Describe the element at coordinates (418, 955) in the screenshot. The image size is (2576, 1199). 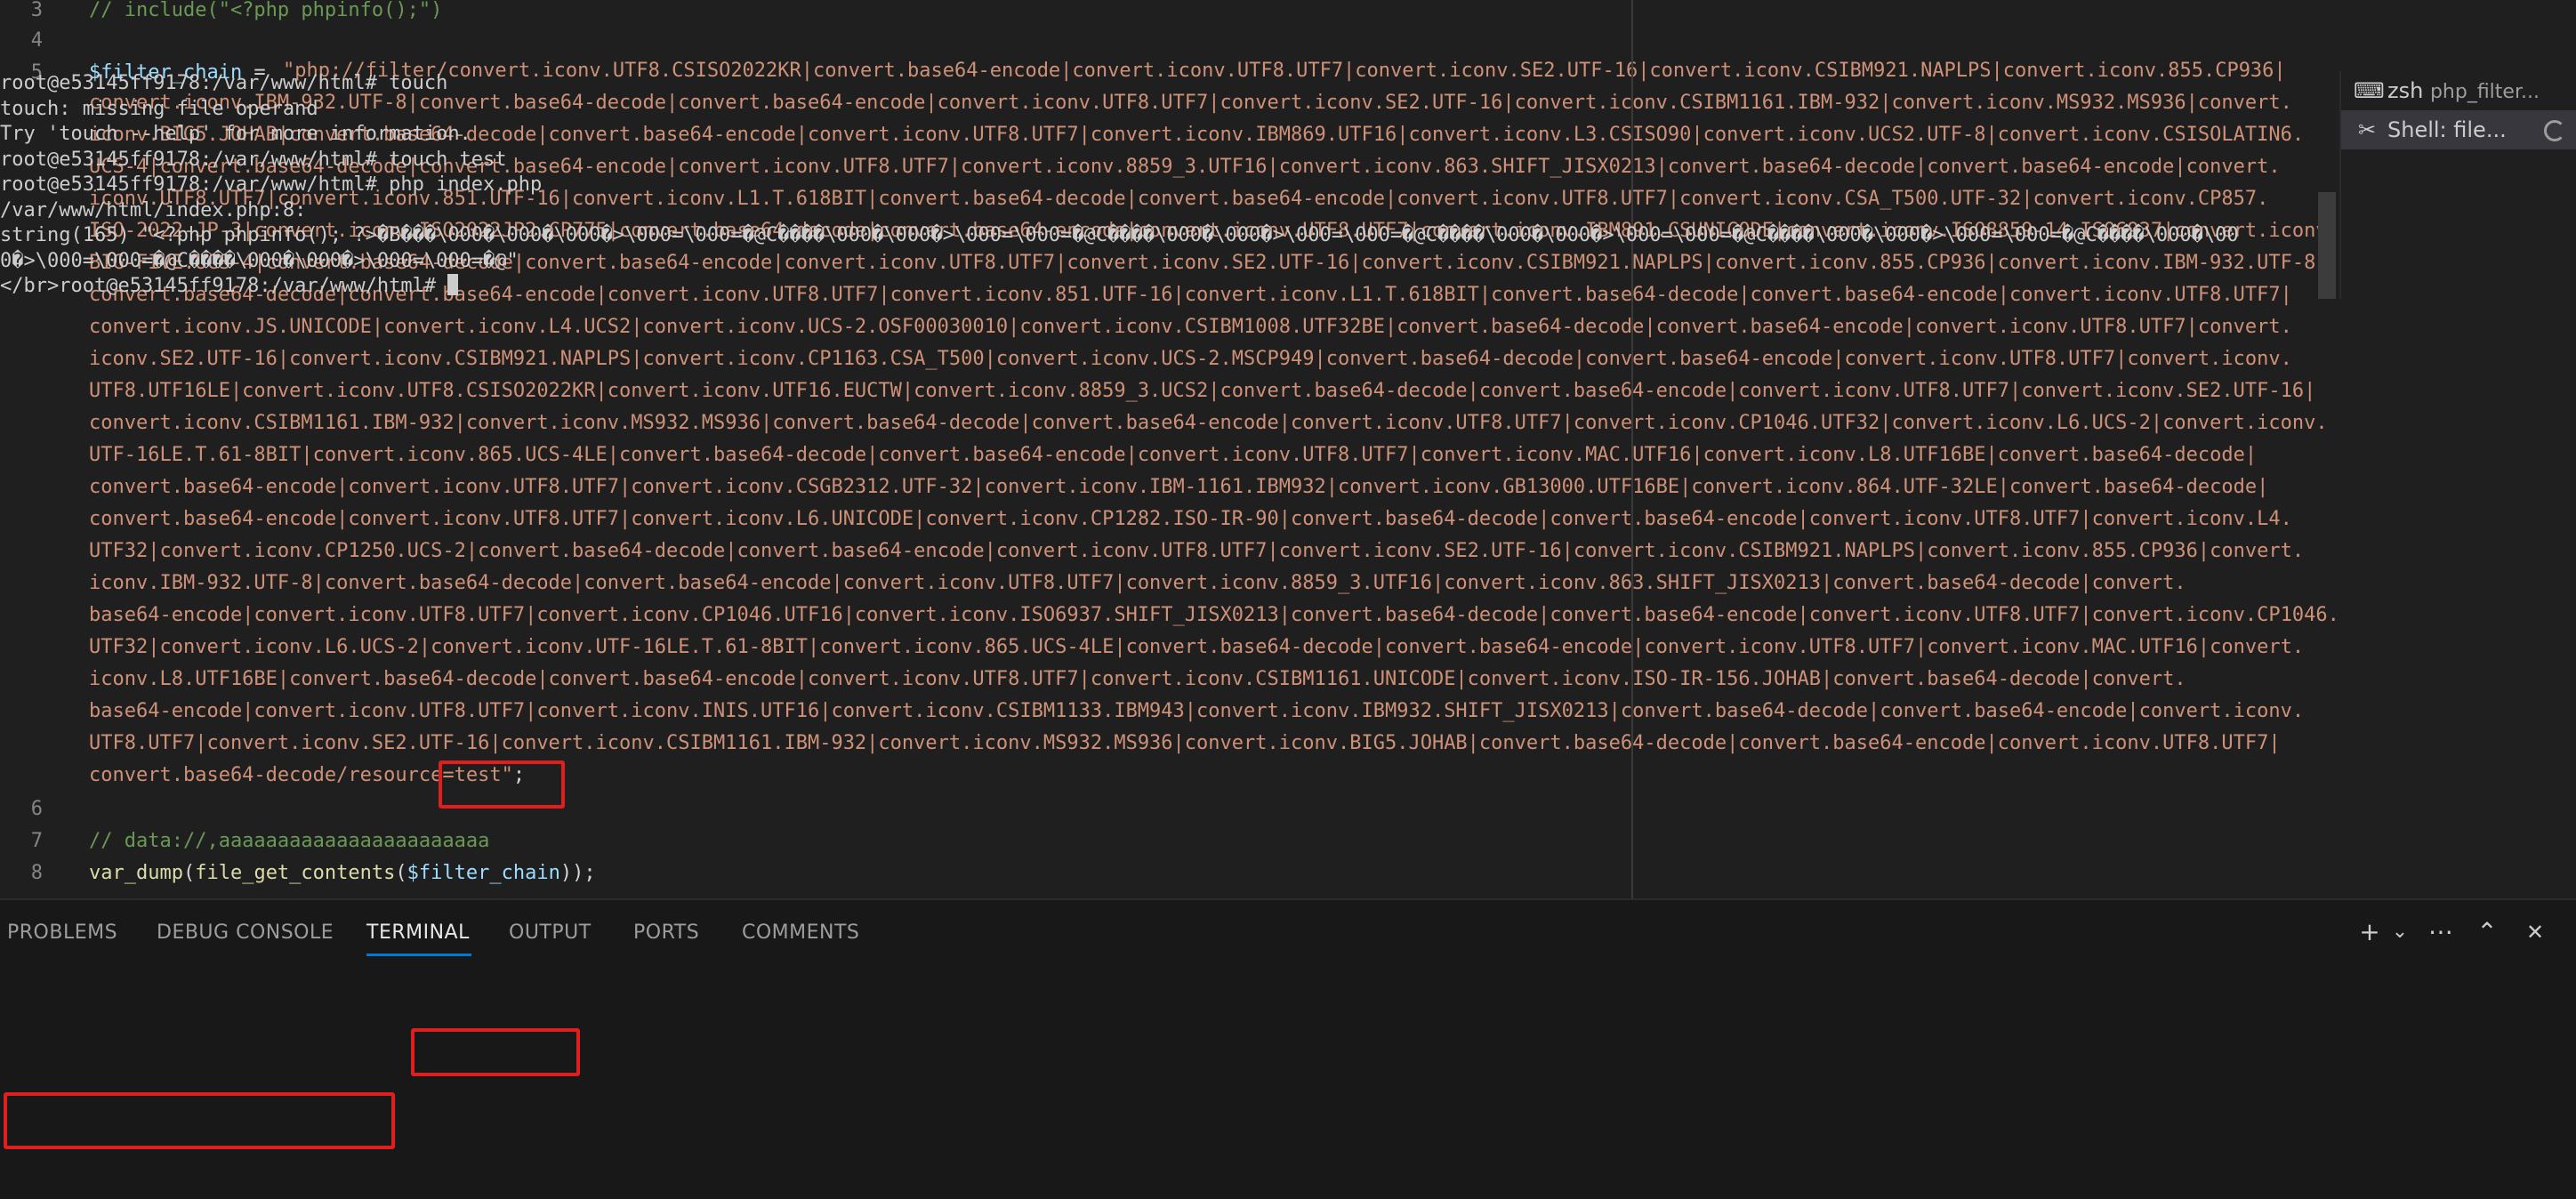
I see `active-tab-indicator` at that location.